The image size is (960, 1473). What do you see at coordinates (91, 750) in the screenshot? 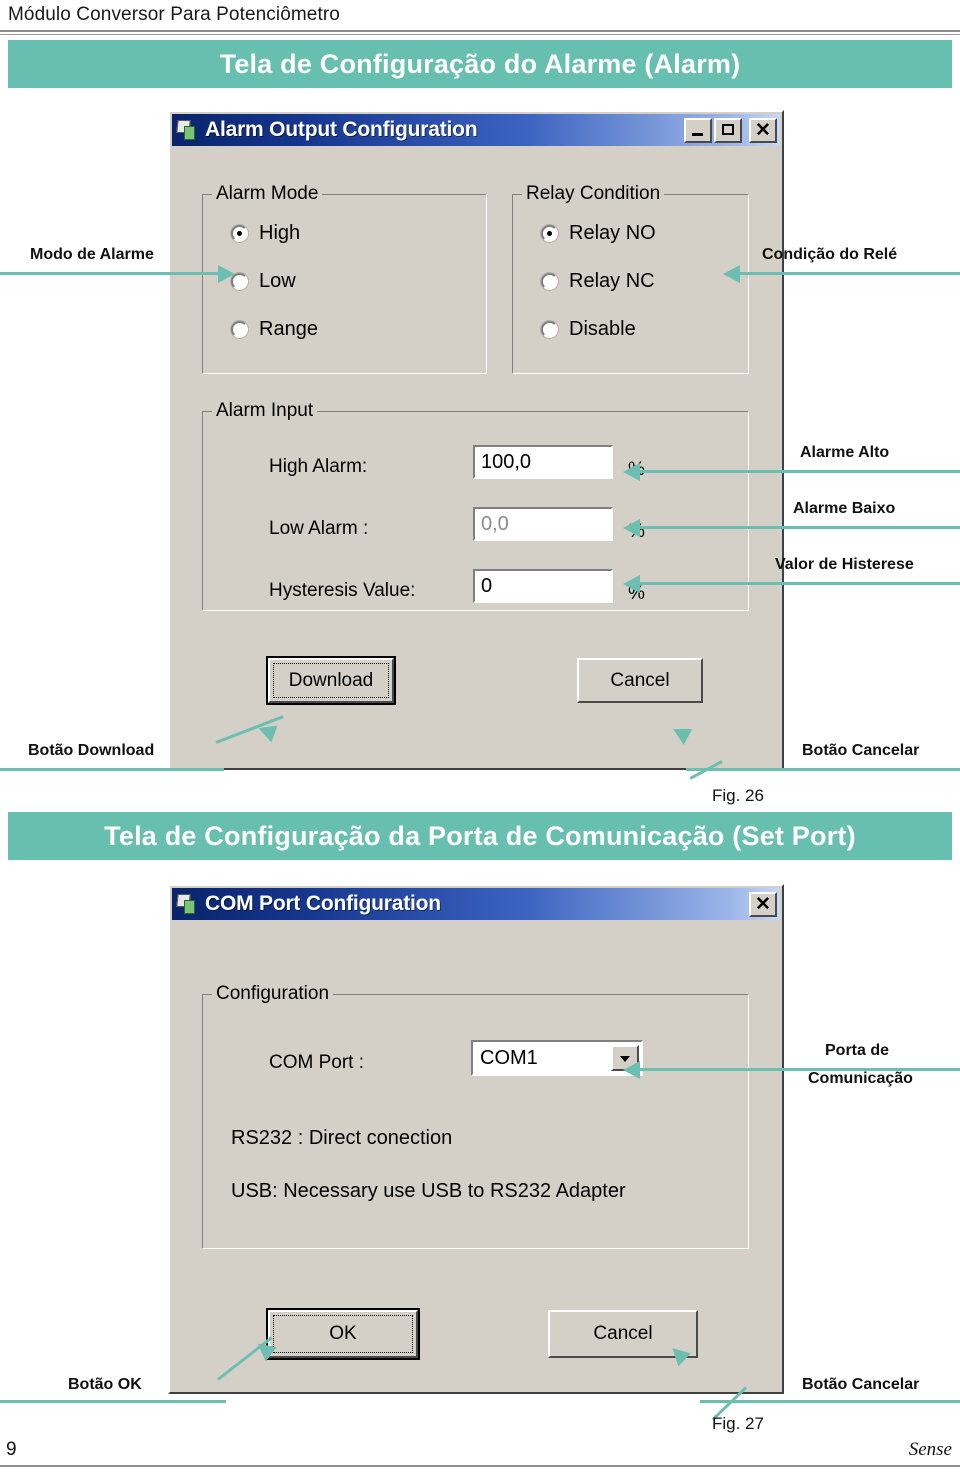
I see `annotation-download-button: Botão Download` at bounding box center [91, 750].